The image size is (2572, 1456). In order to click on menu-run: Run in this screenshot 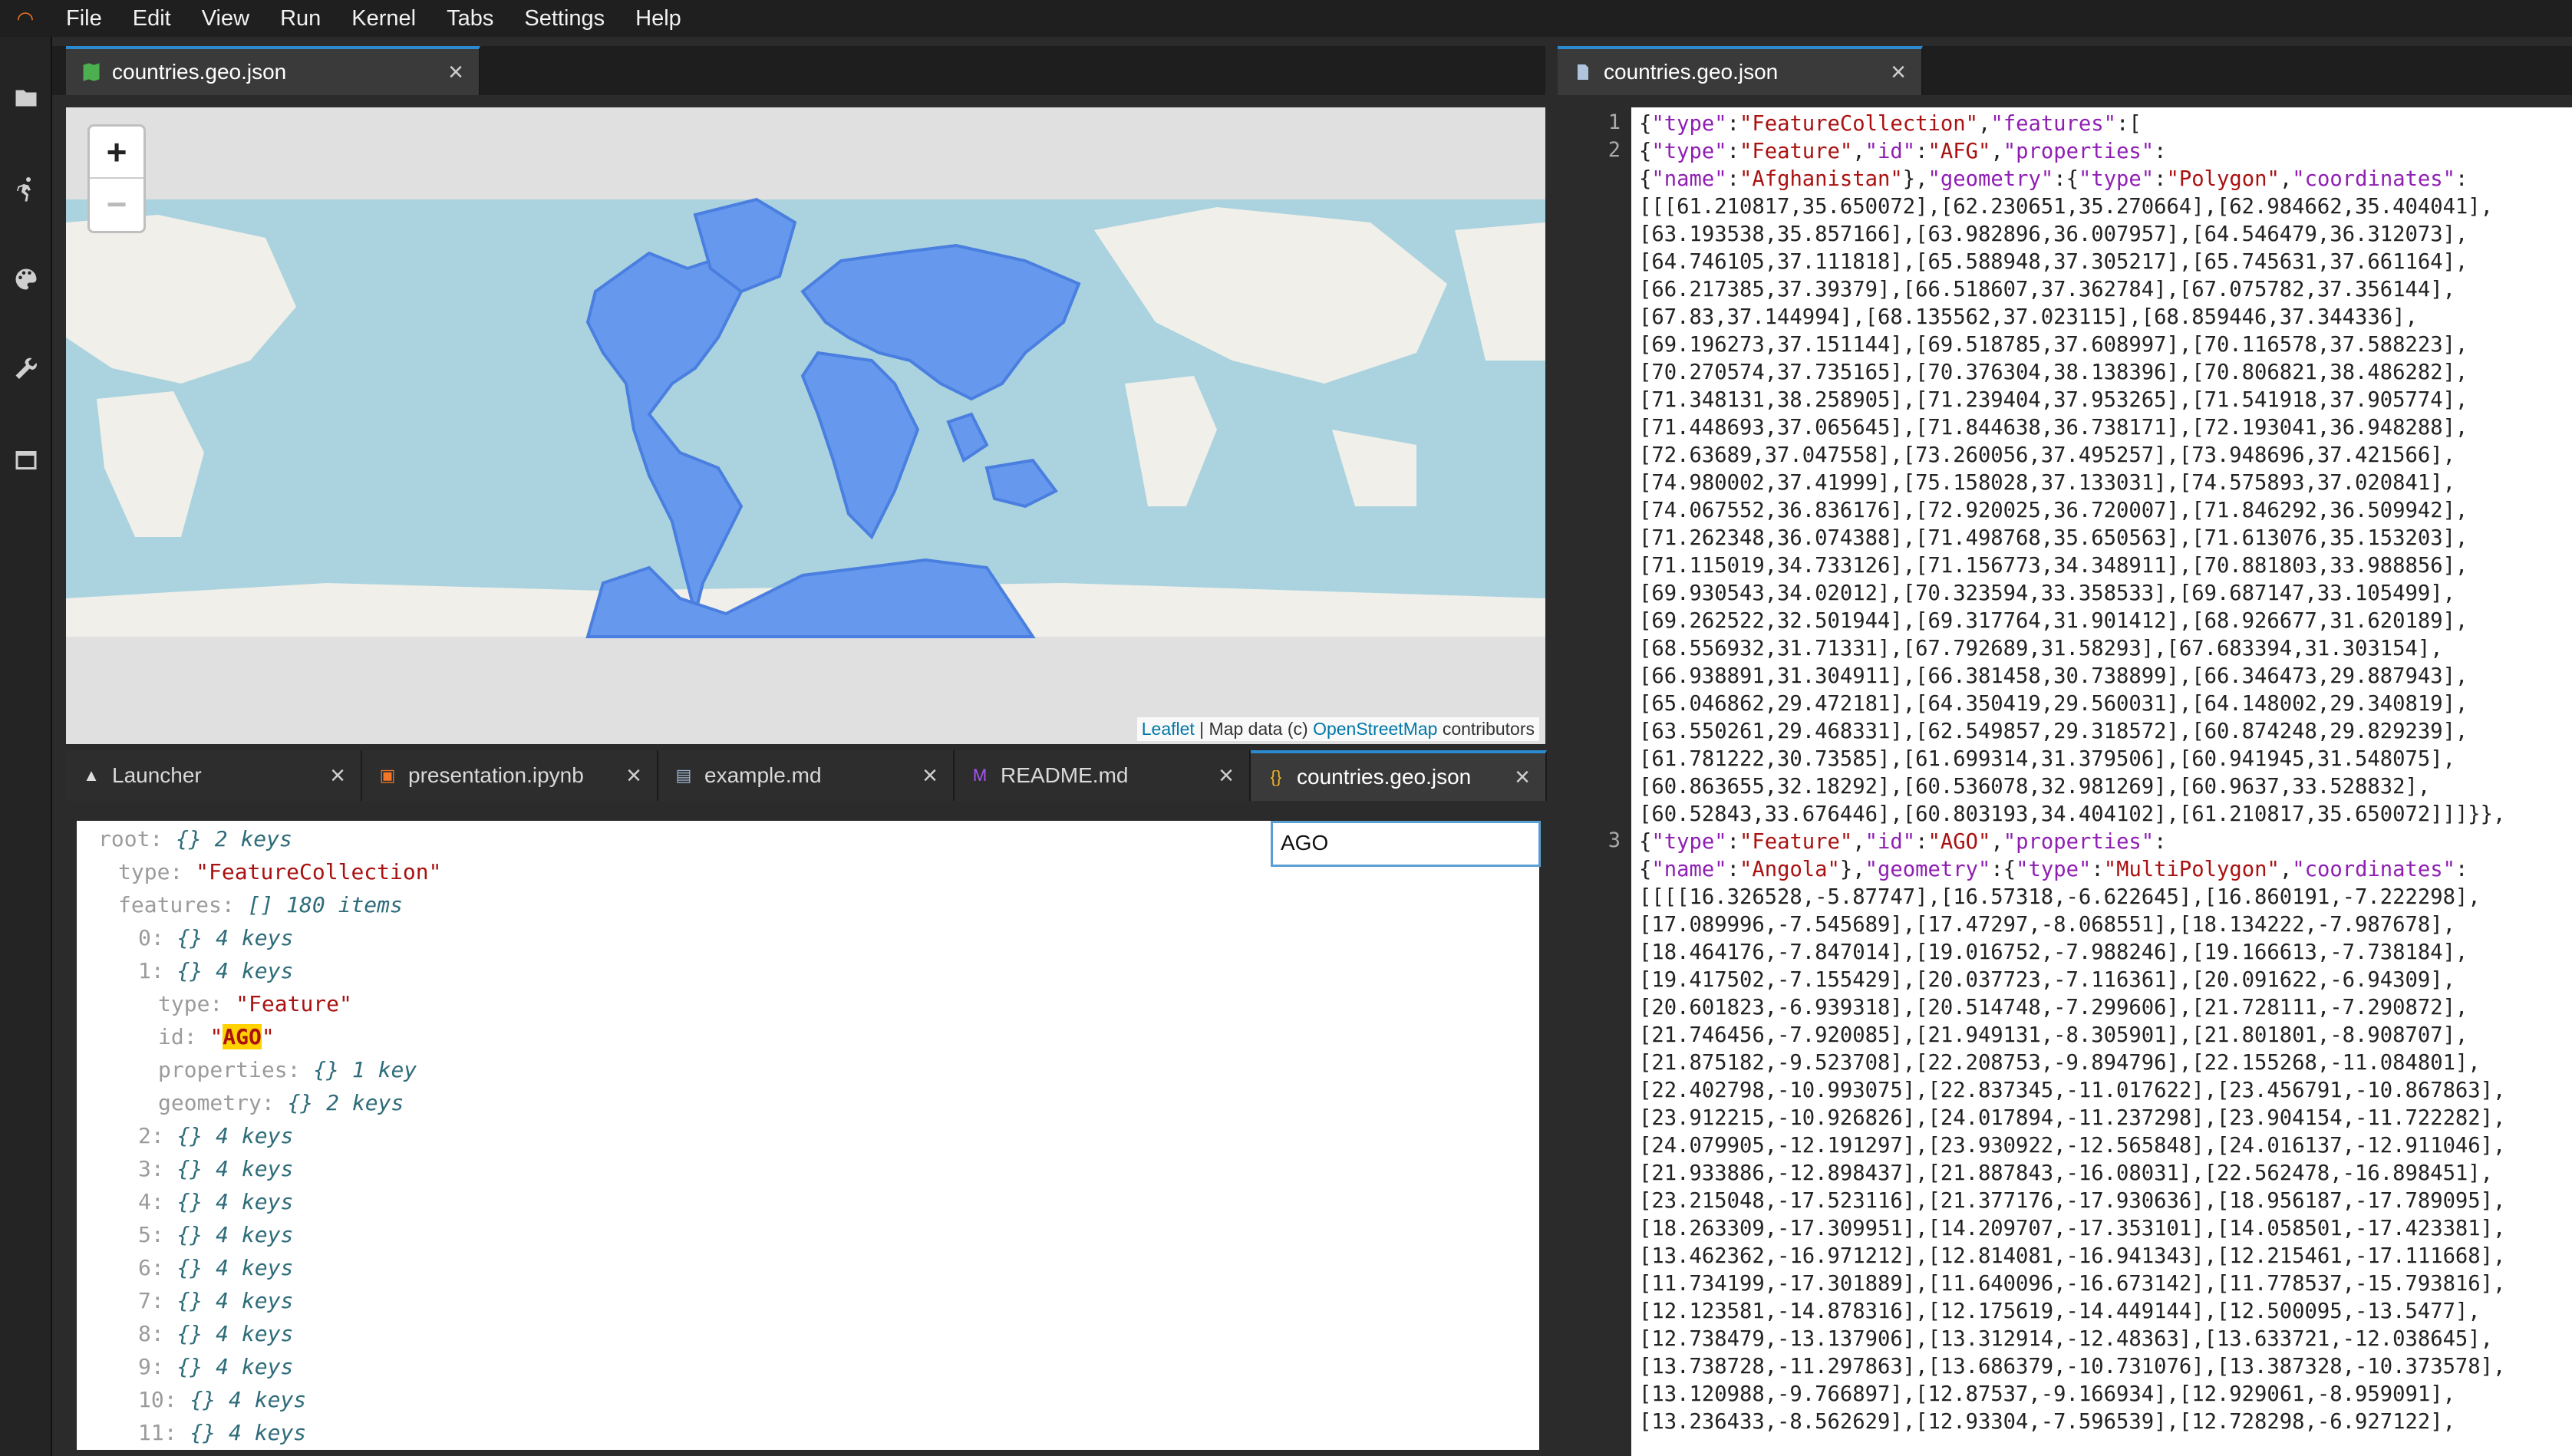, I will do `click(300, 18)`.